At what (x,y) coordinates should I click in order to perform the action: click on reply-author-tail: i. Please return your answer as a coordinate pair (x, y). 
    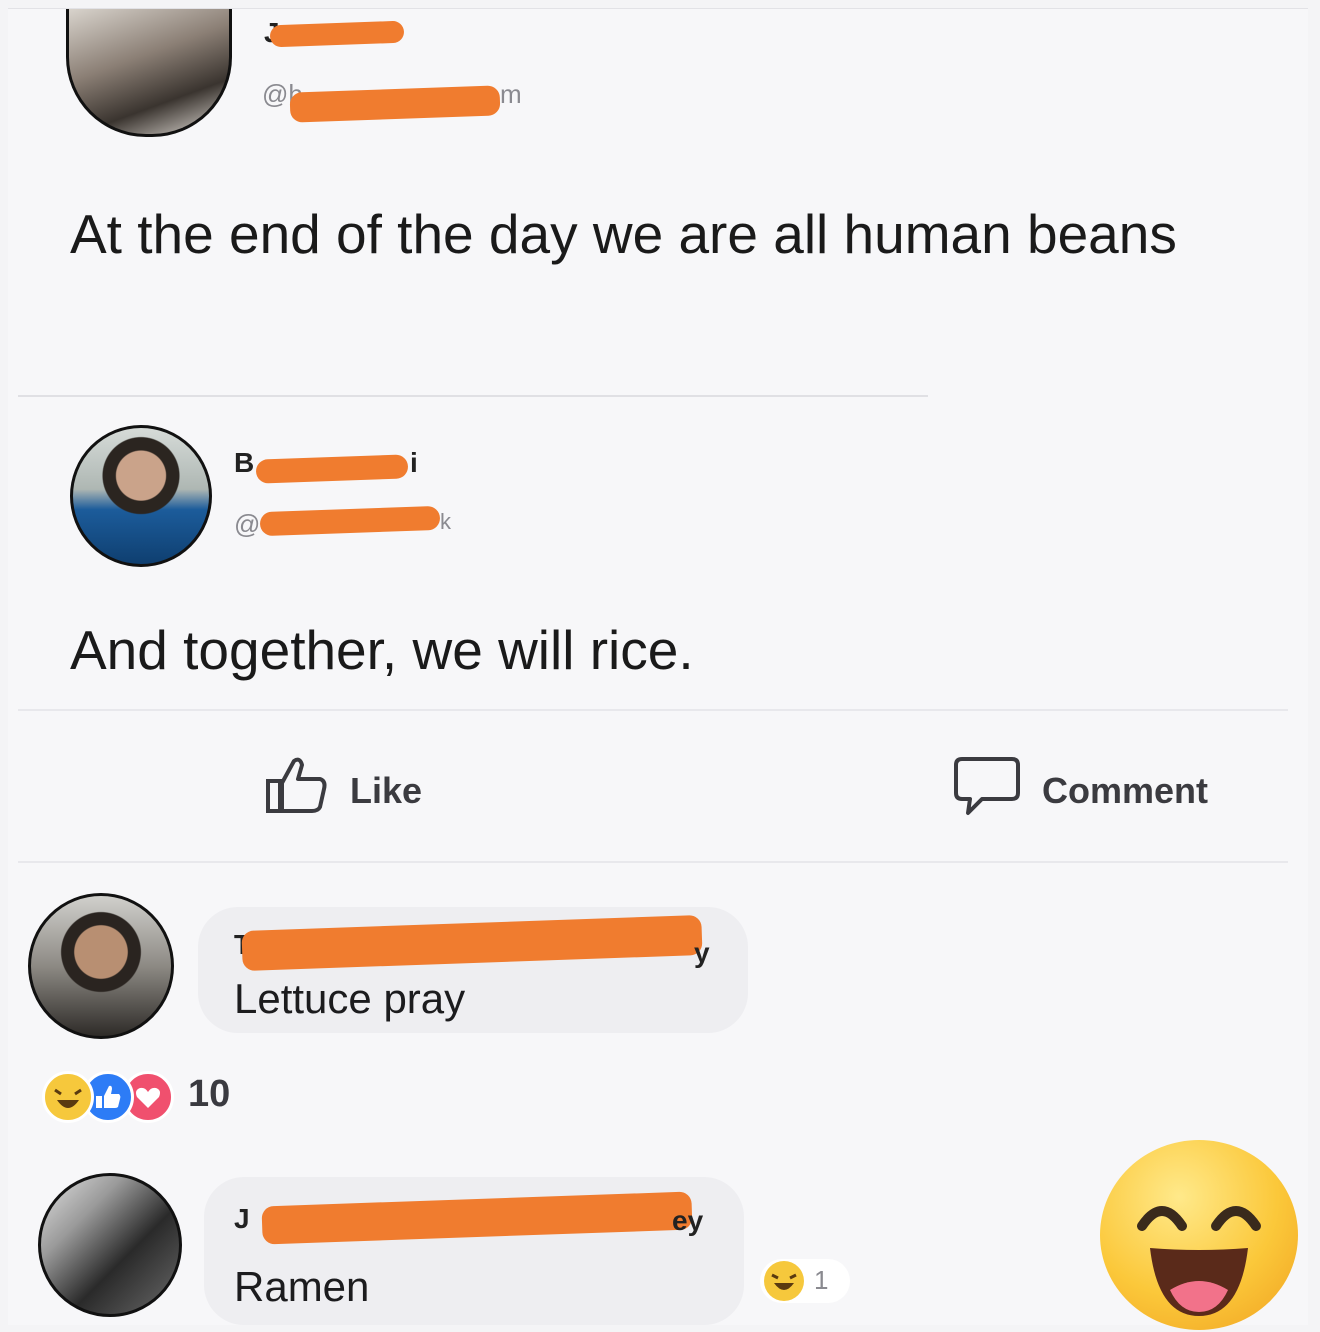
    Looking at the image, I should click on (414, 462).